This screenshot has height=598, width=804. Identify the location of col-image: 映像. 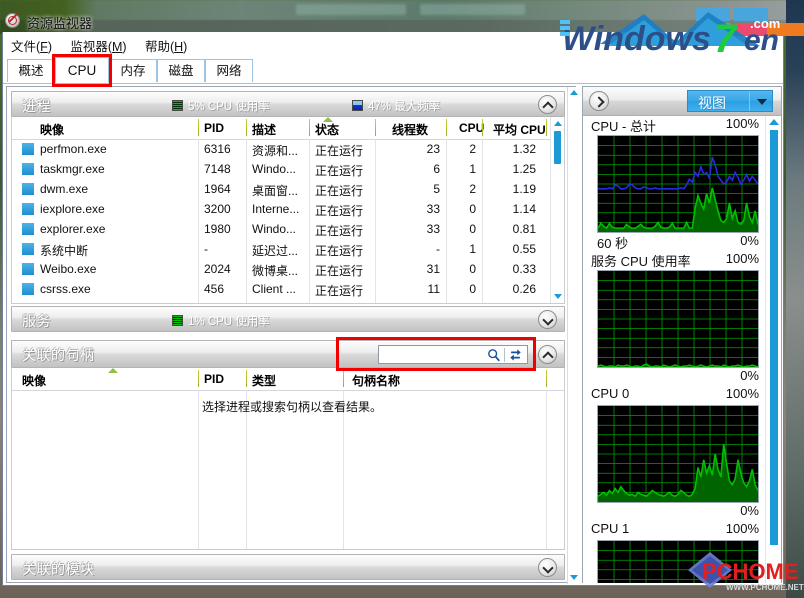
(52, 129).